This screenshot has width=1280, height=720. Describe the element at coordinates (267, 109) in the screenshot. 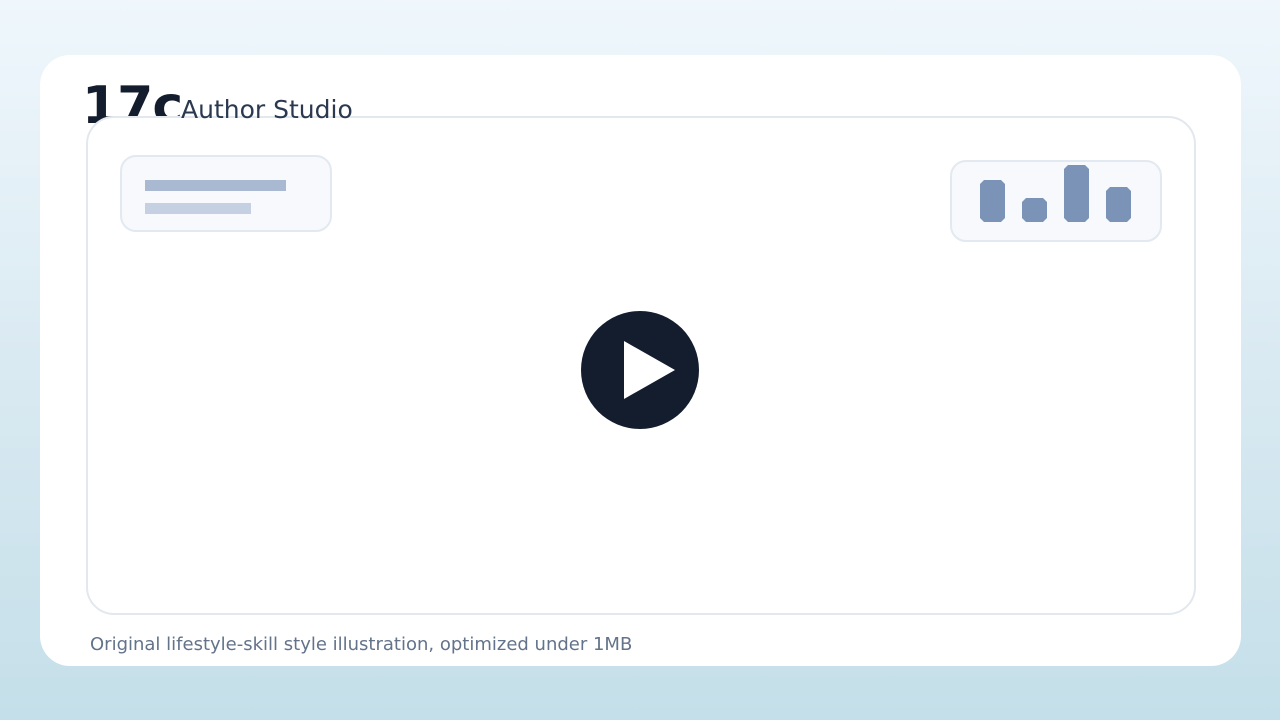

I see `brand-name: Author Studio` at that location.